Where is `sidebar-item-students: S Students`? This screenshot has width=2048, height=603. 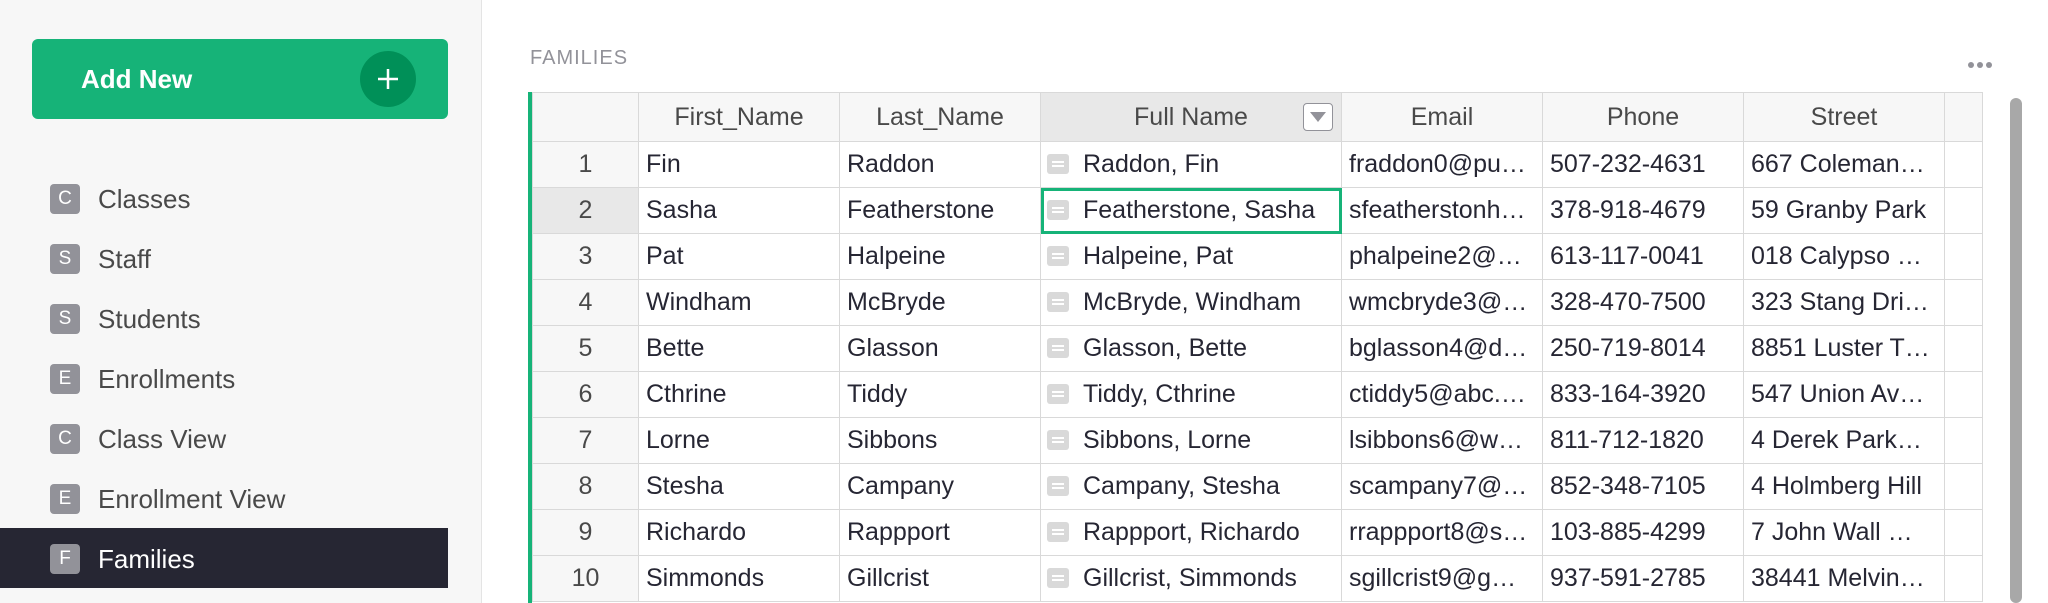 sidebar-item-students: S Students is located at coordinates (241, 318).